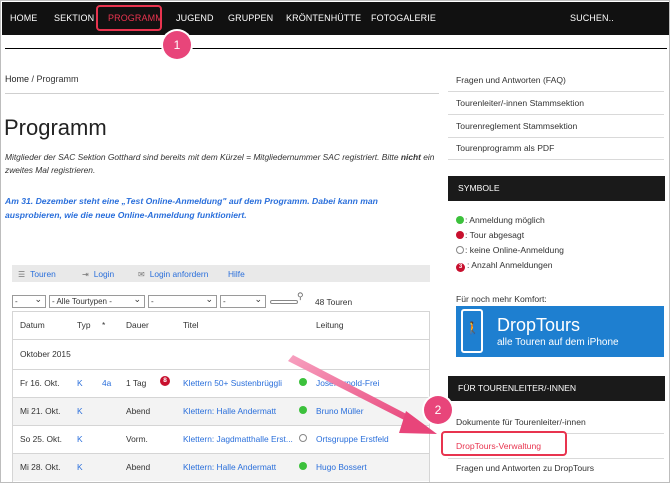  I want to click on no-online-registration-icon, so click(303, 438).